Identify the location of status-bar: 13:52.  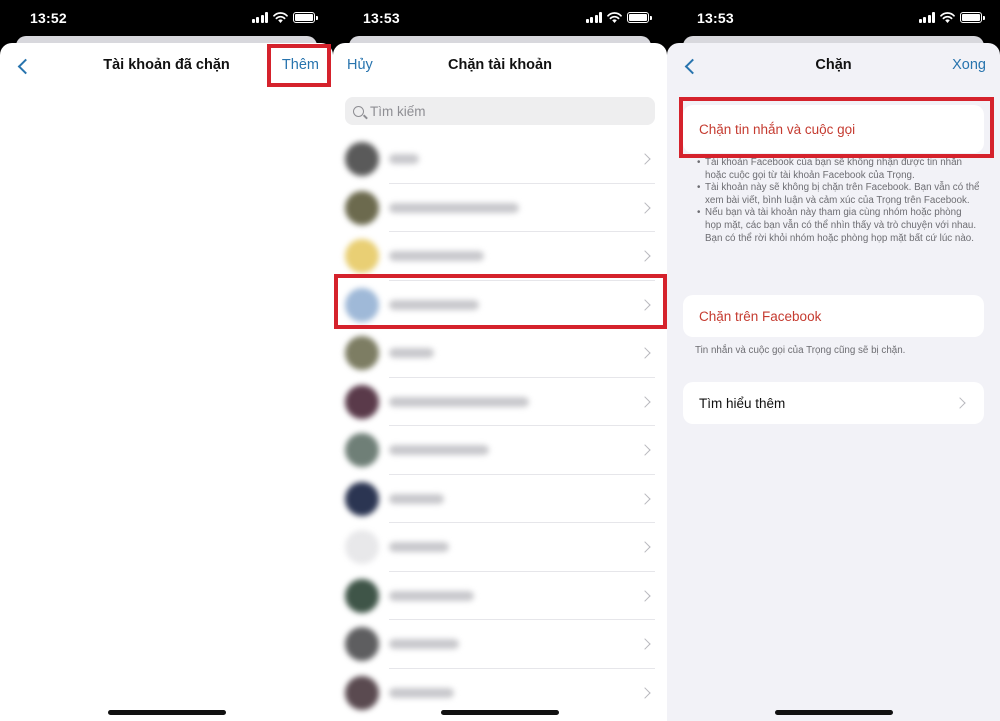
(166, 18).